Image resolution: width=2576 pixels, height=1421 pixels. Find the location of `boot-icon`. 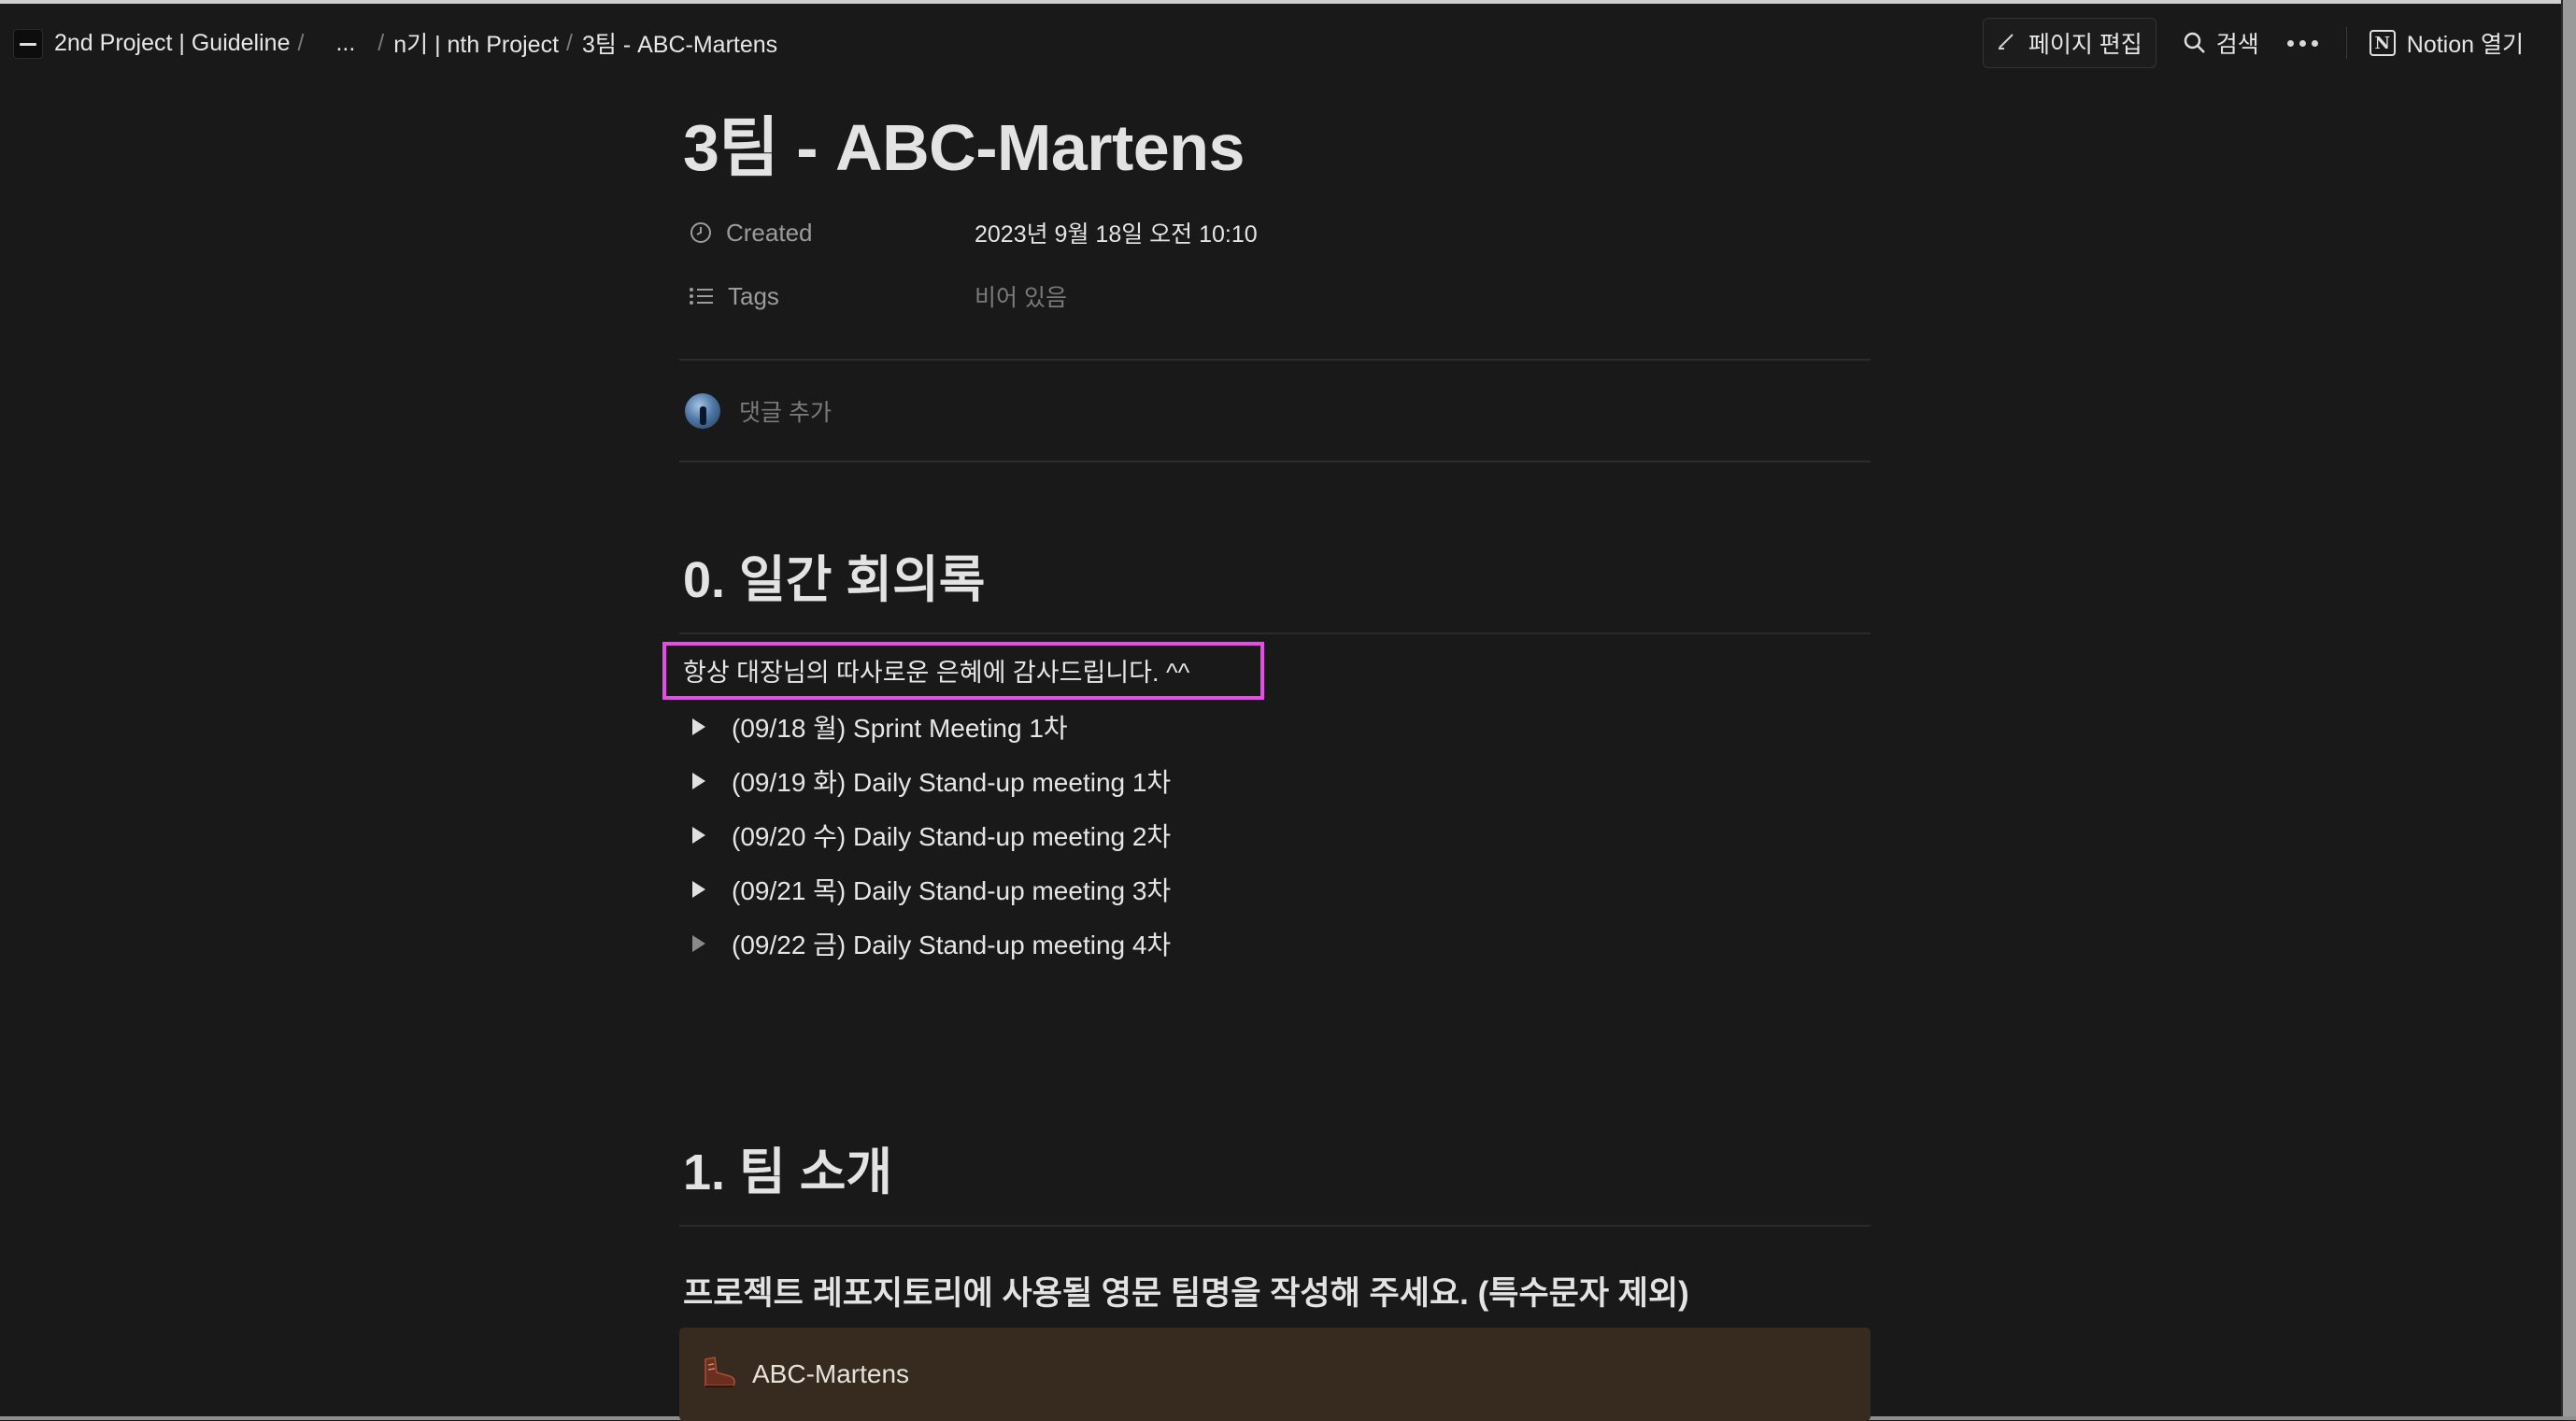

boot-icon is located at coordinates (719, 1375).